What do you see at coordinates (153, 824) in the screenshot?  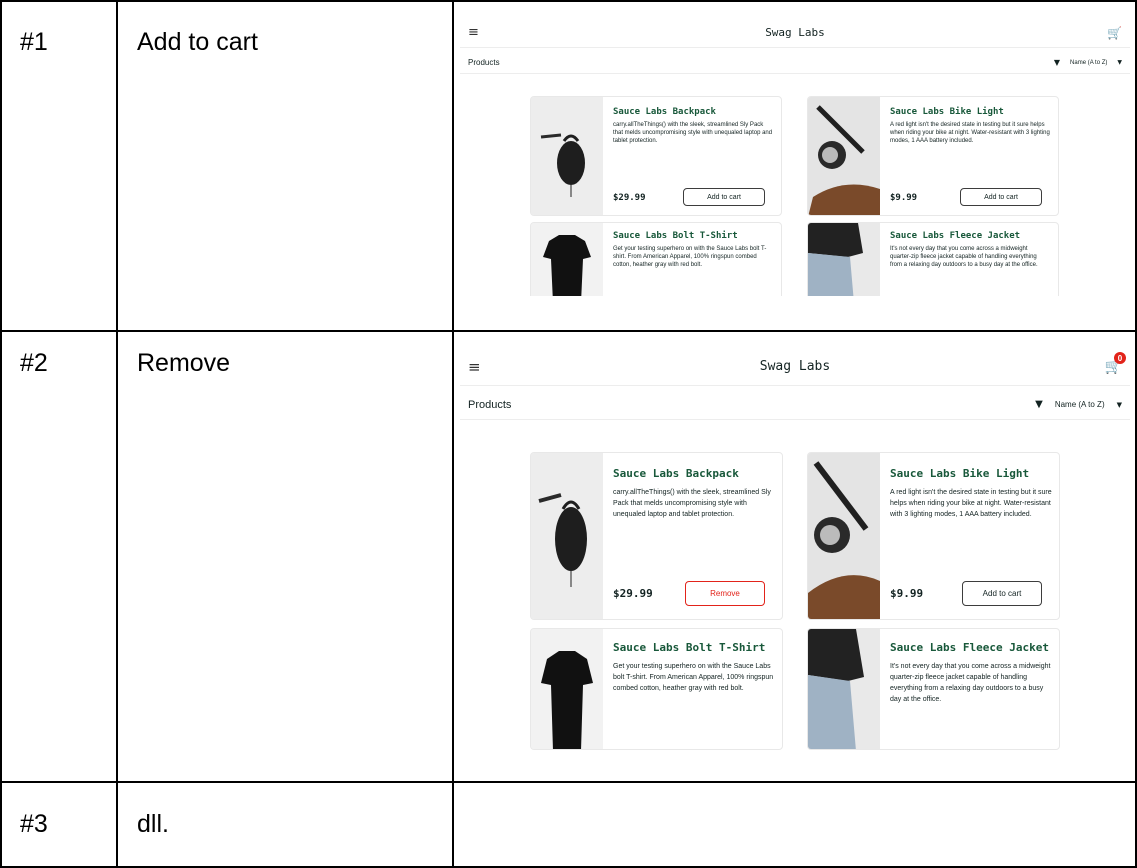 I see `row-label: dll.` at bounding box center [153, 824].